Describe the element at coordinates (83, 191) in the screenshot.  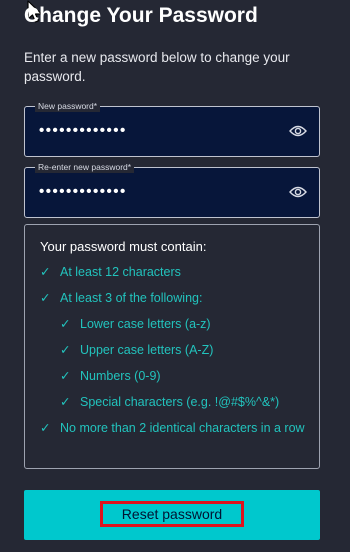
I see `reenter-password-value: •••••••••••••` at that location.